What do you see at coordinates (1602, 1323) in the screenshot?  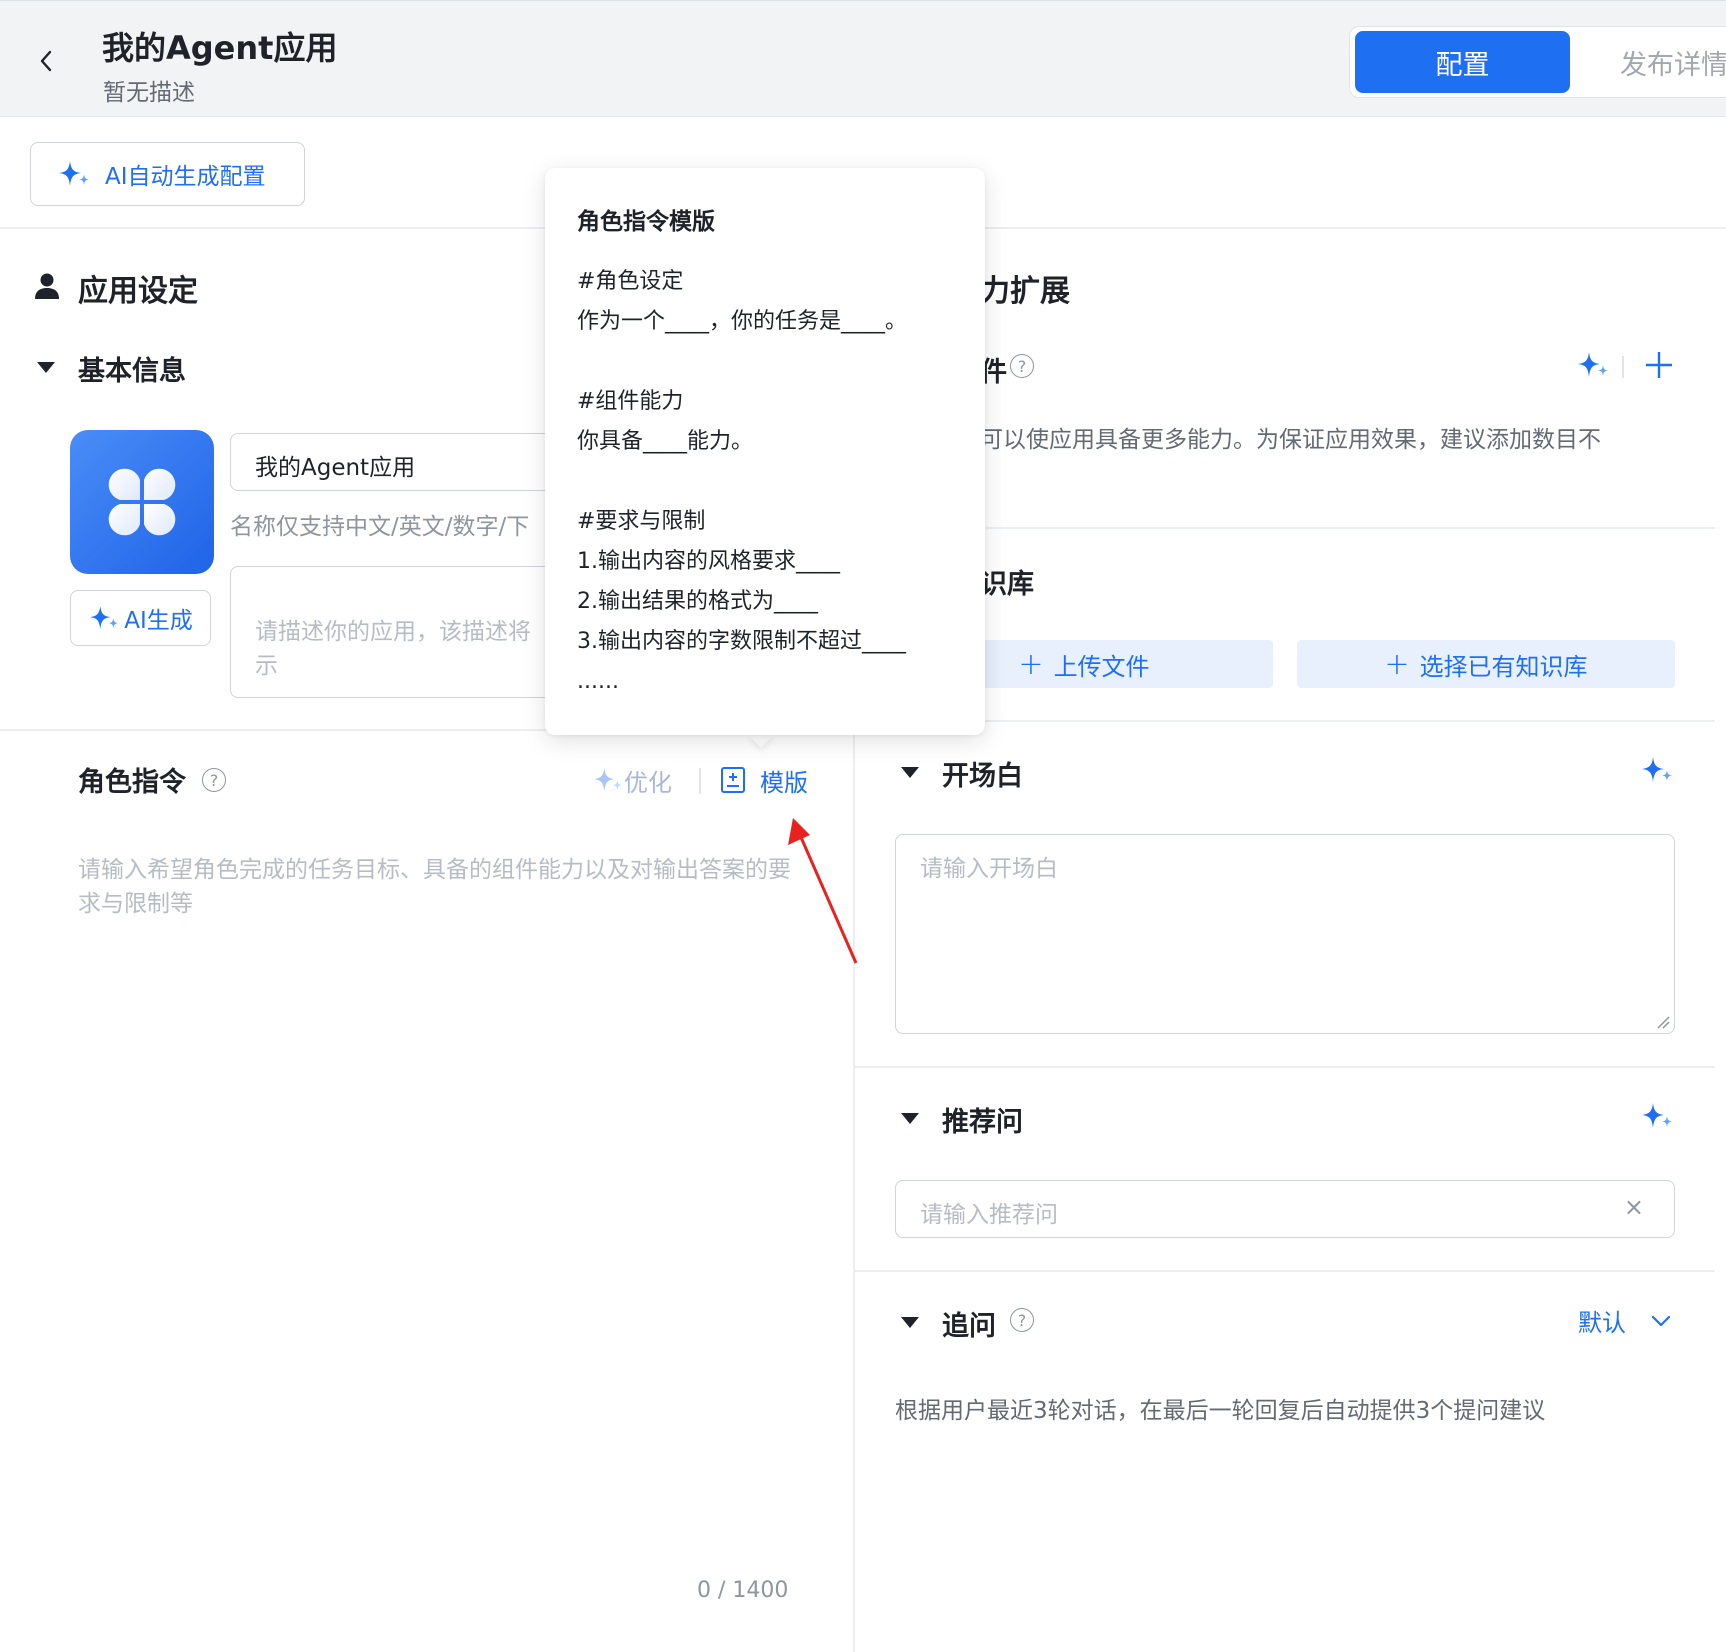 I see `follow-up-mode-value: 默认` at bounding box center [1602, 1323].